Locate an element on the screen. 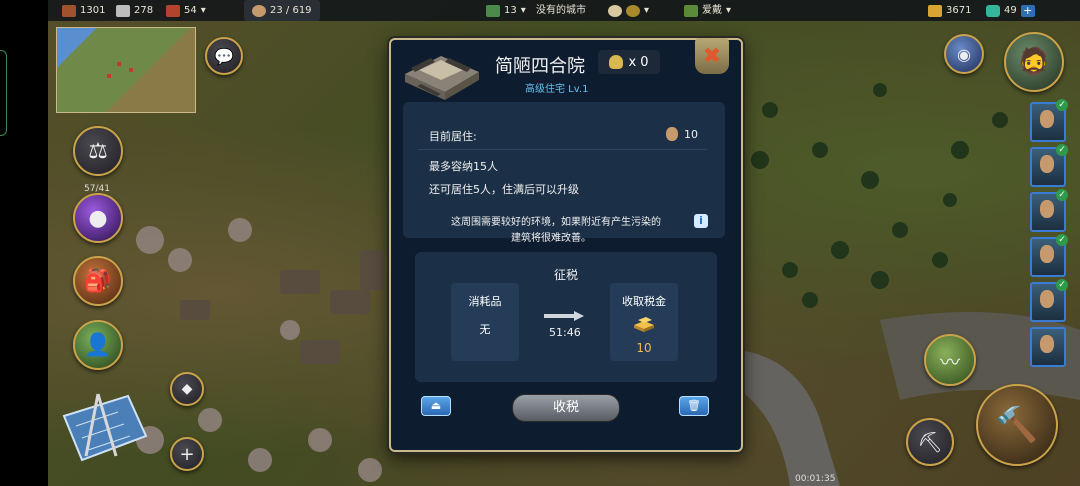  road-button: 〰 is located at coordinates (950, 360).